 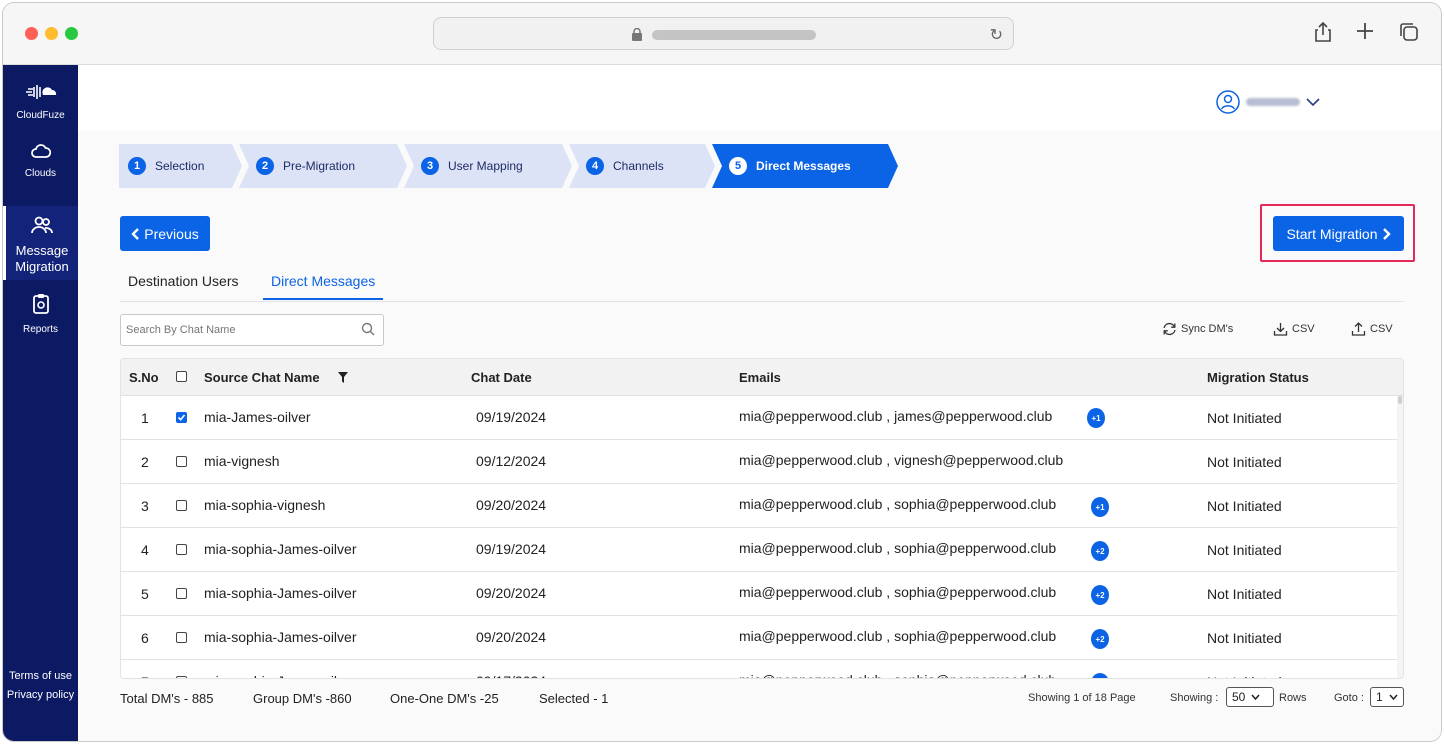 What do you see at coordinates (145, 638) in the screenshot?
I see `row-sno: 6` at bounding box center [145, 638].